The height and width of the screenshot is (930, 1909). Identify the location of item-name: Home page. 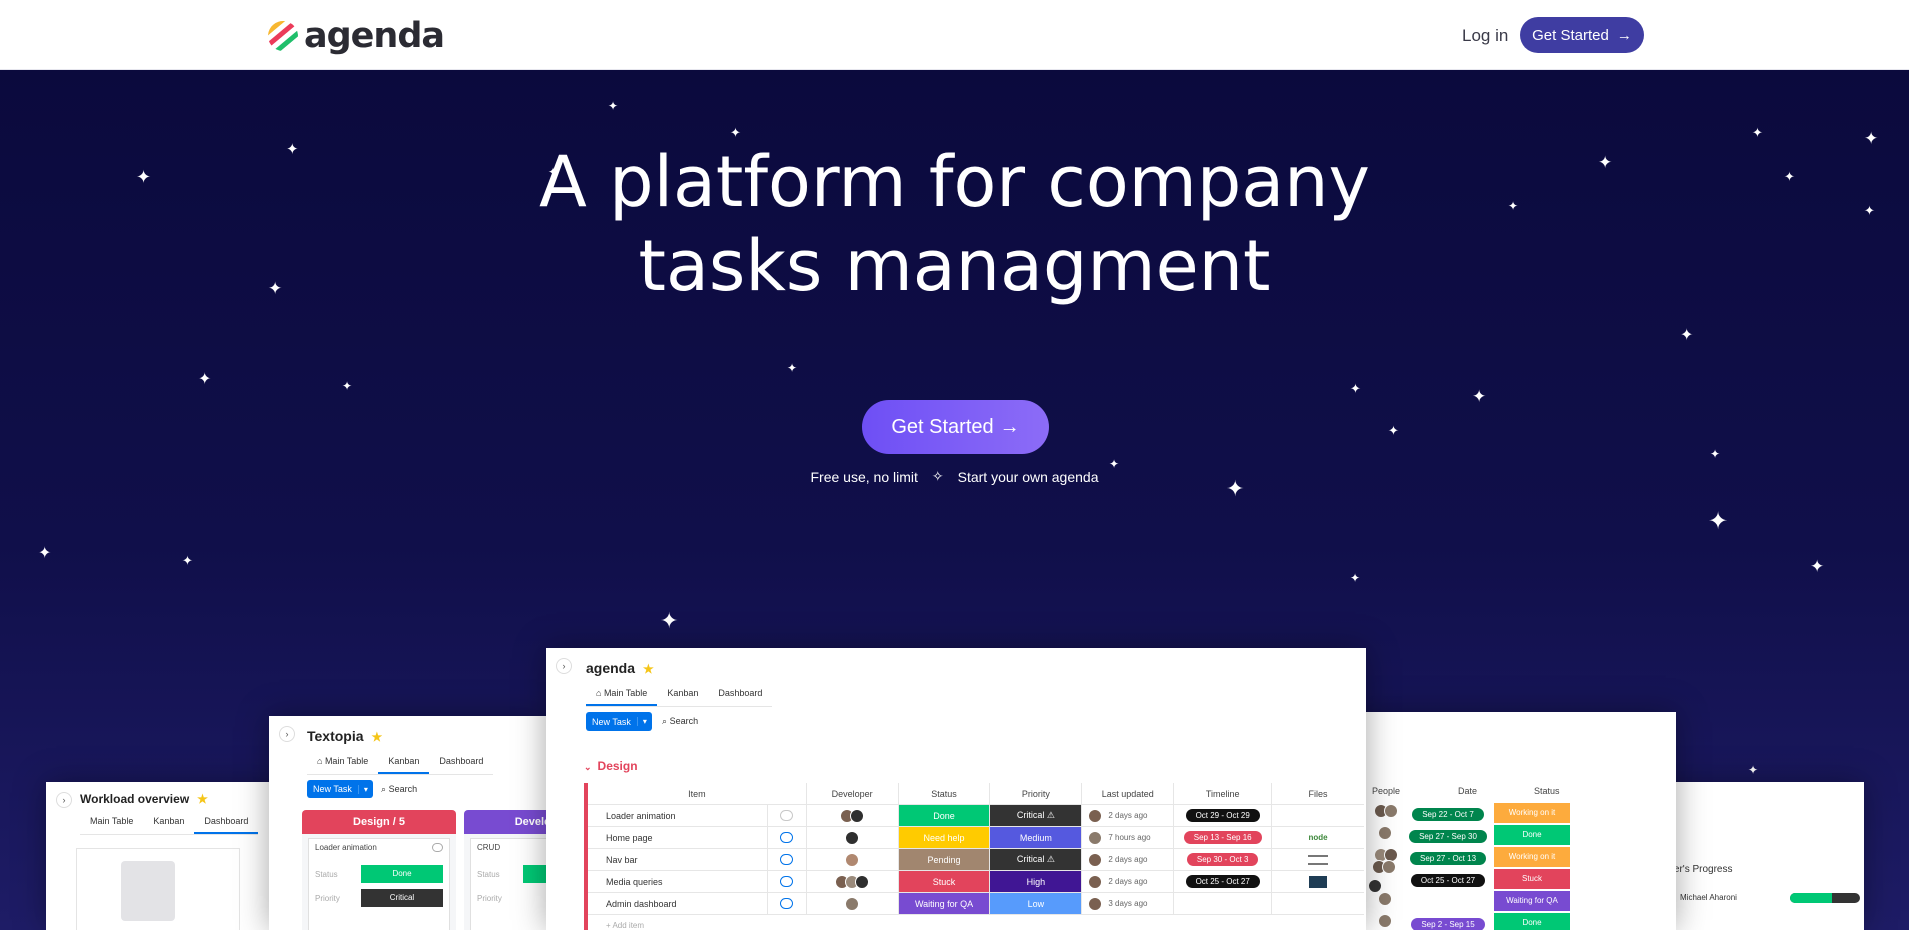
(678, 837).